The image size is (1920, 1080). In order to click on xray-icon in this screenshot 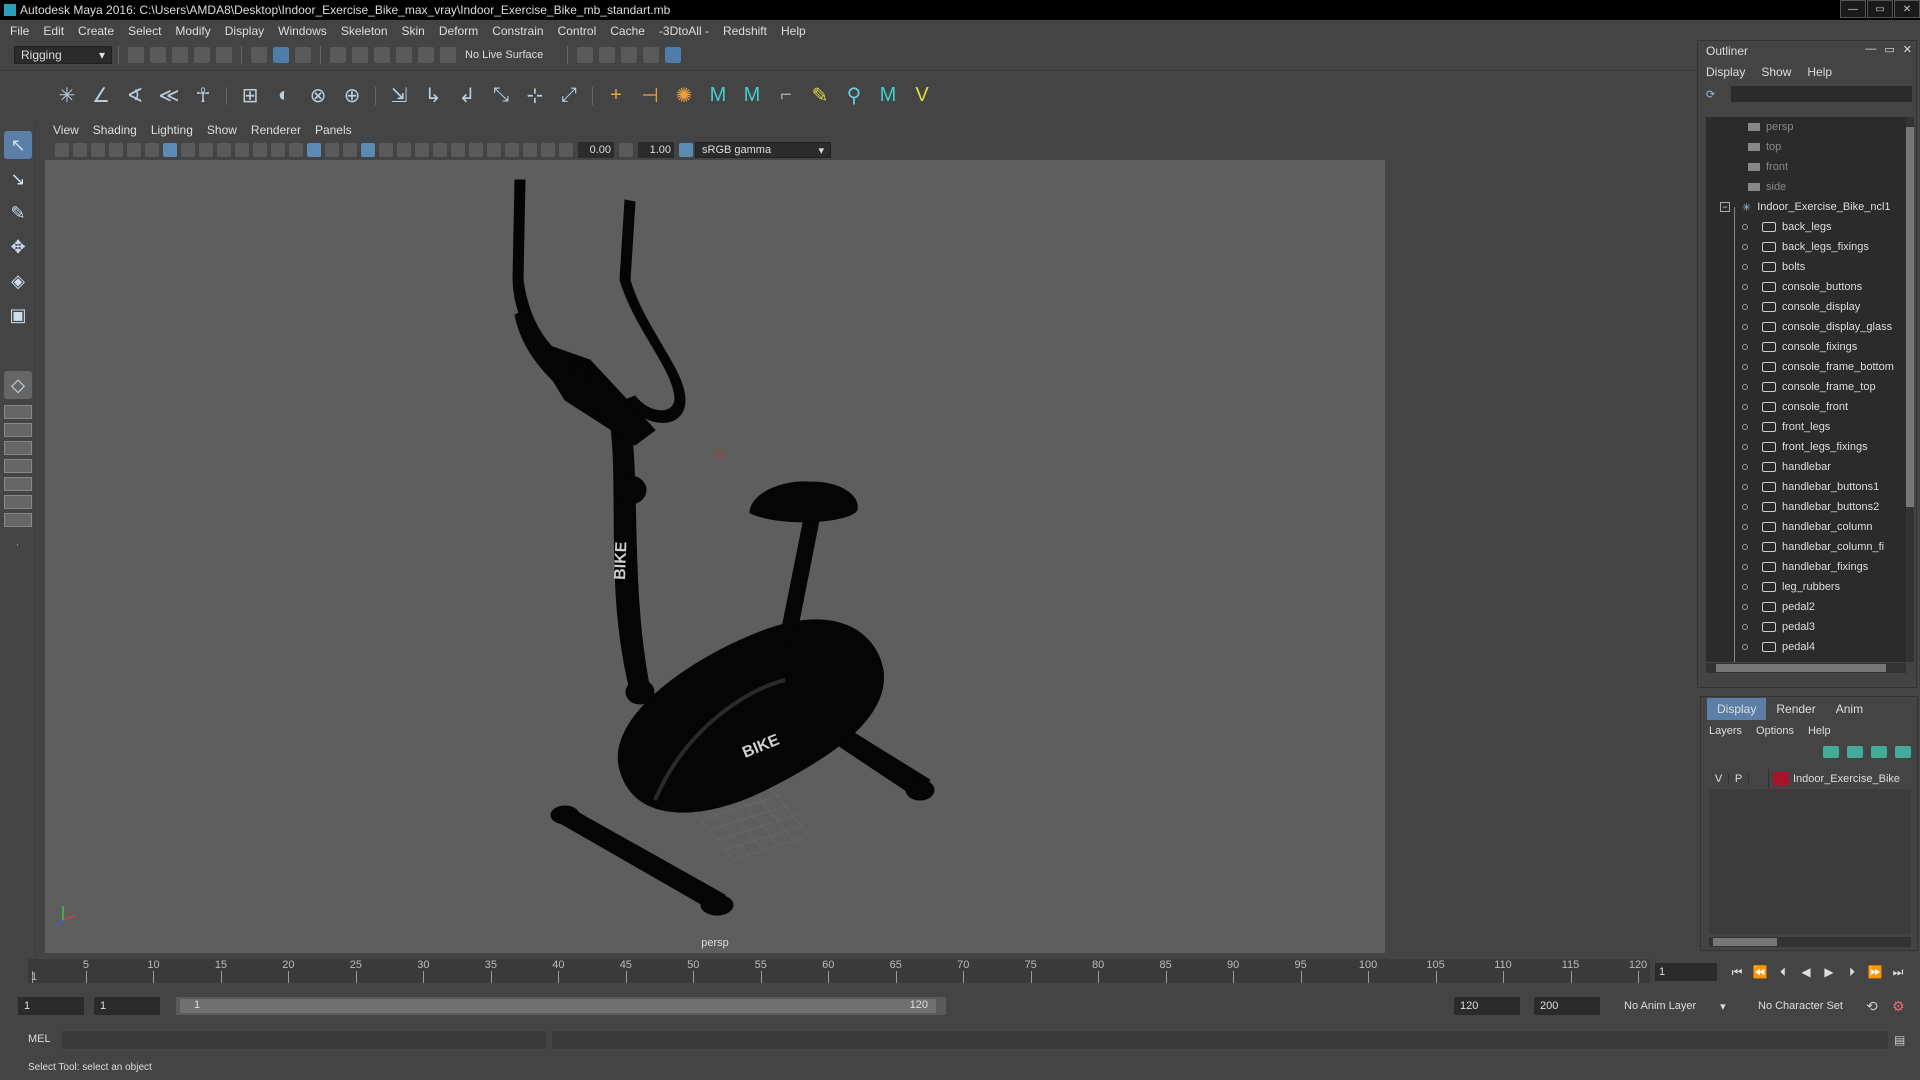, I will do `click(512, 150)`.